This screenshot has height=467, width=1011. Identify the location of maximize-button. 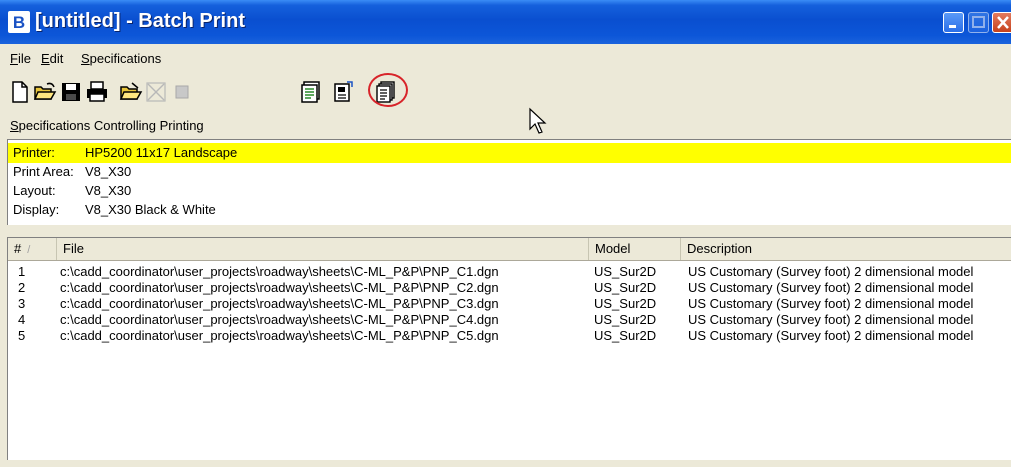
(978, 22).